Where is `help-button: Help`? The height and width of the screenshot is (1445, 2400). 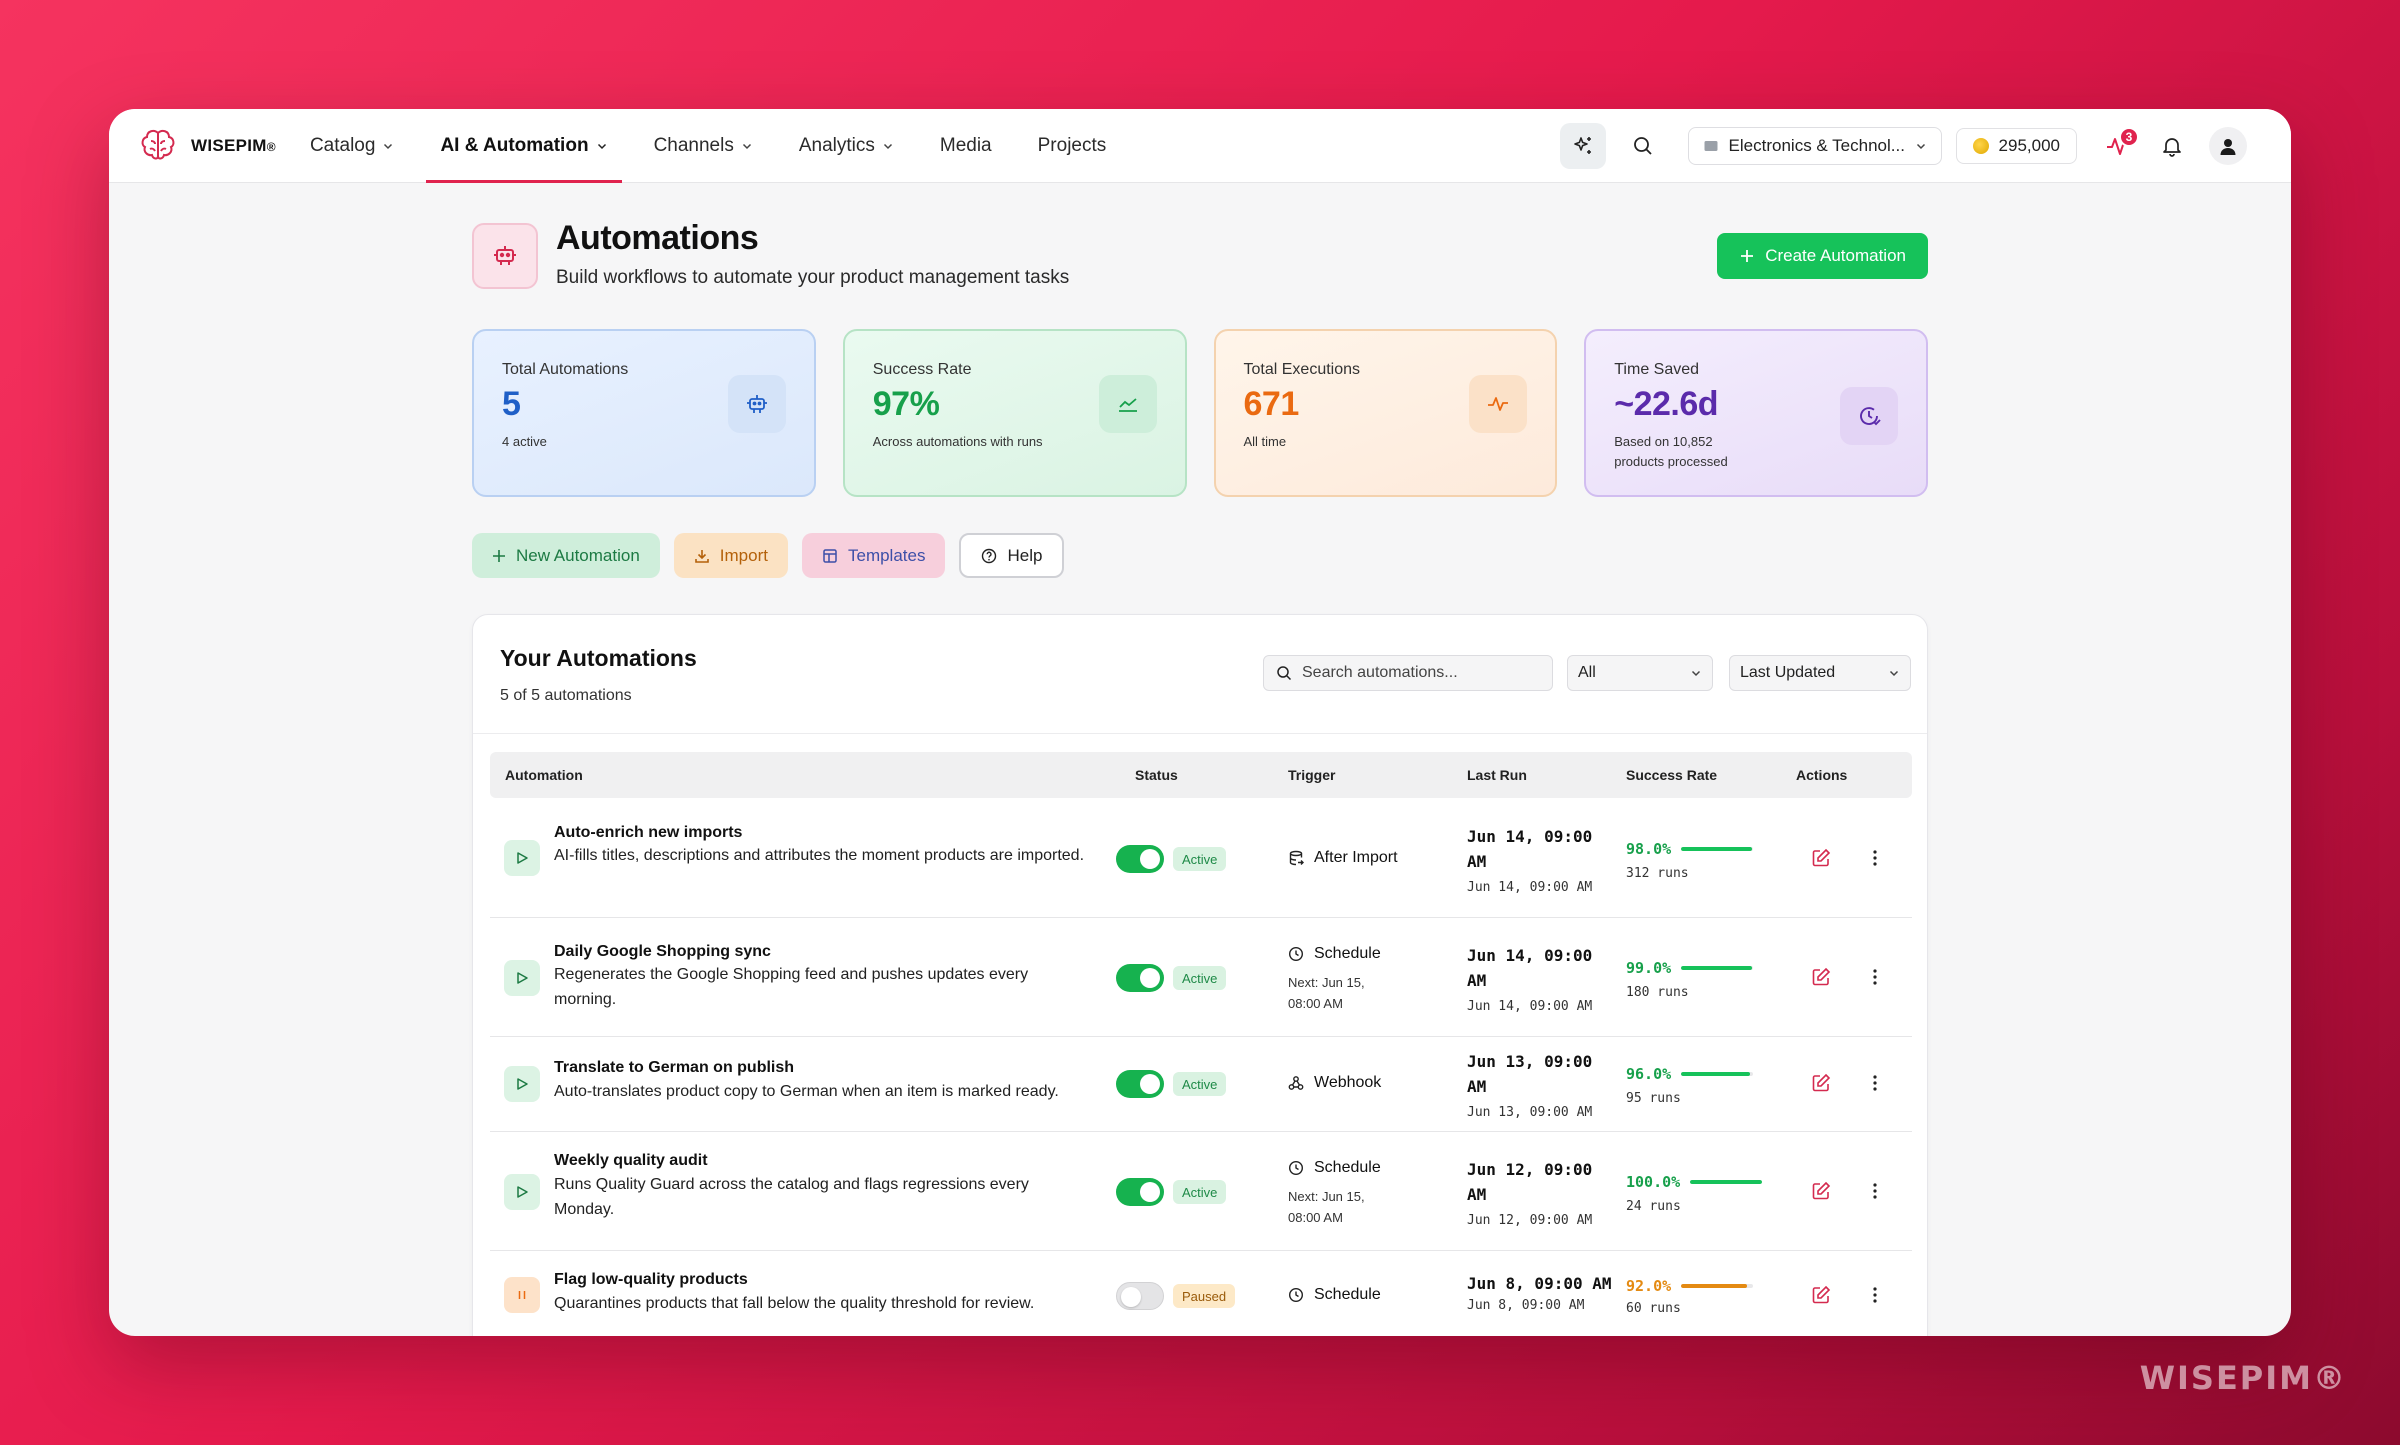
help-button: Help is located at coordinates (1012, 555).